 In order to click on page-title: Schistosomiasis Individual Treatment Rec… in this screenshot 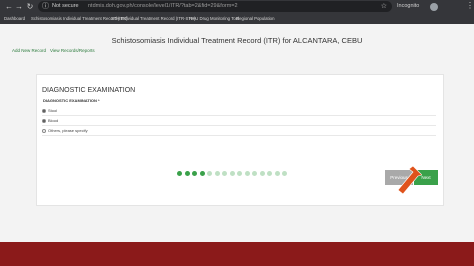, I will do `click(237, 40)`.